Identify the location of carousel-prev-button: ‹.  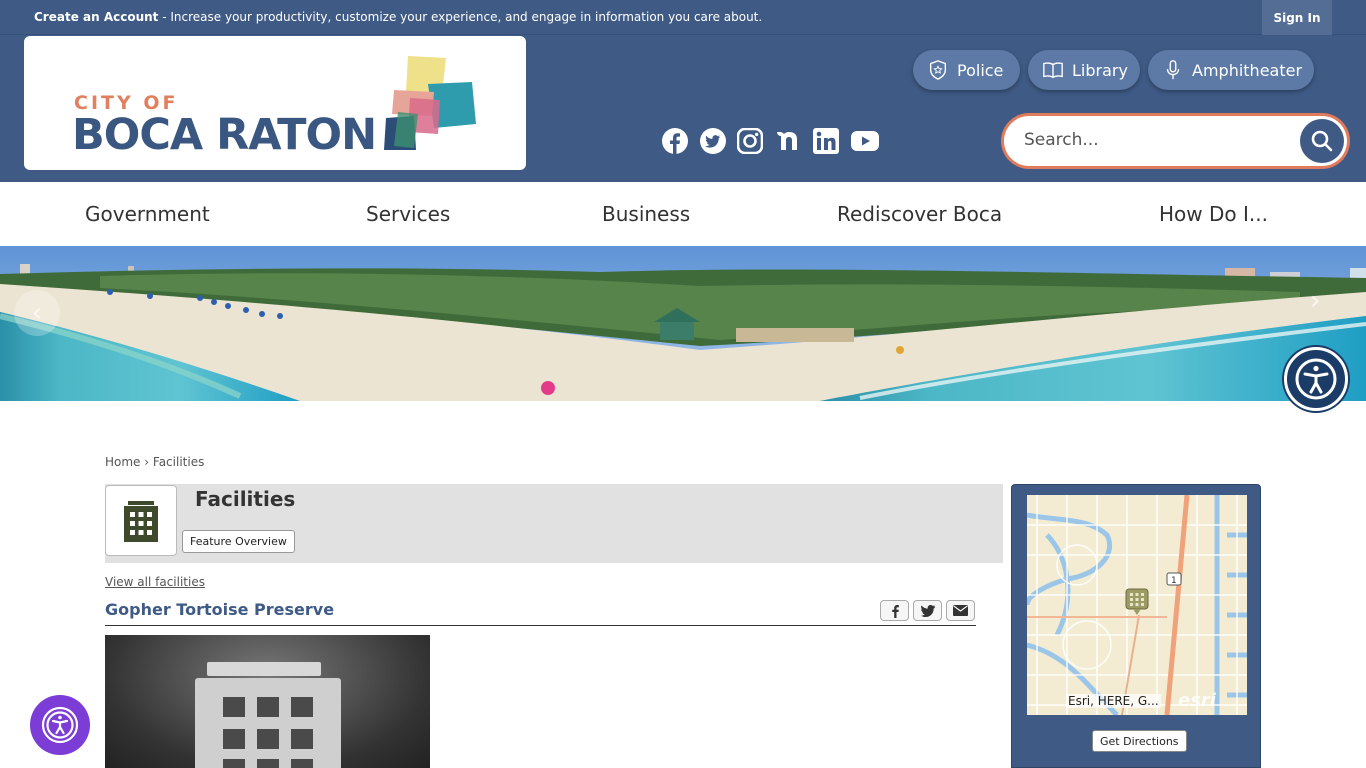
(37, 313).